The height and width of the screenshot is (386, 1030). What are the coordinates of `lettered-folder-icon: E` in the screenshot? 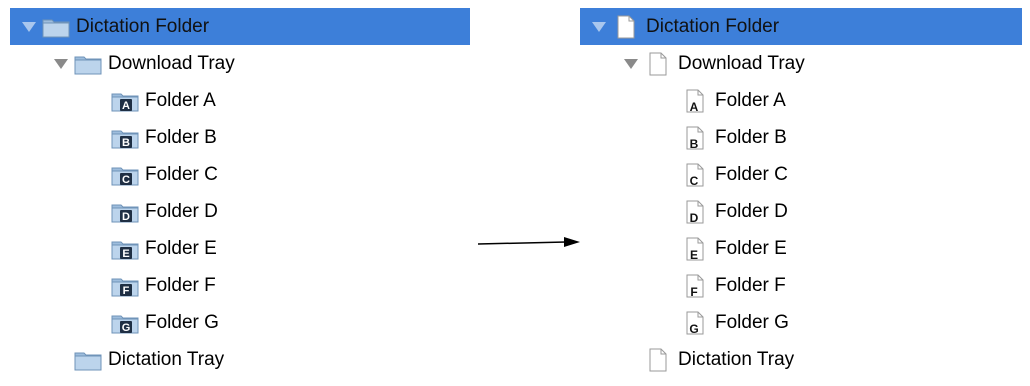 It's located at (125, 250).